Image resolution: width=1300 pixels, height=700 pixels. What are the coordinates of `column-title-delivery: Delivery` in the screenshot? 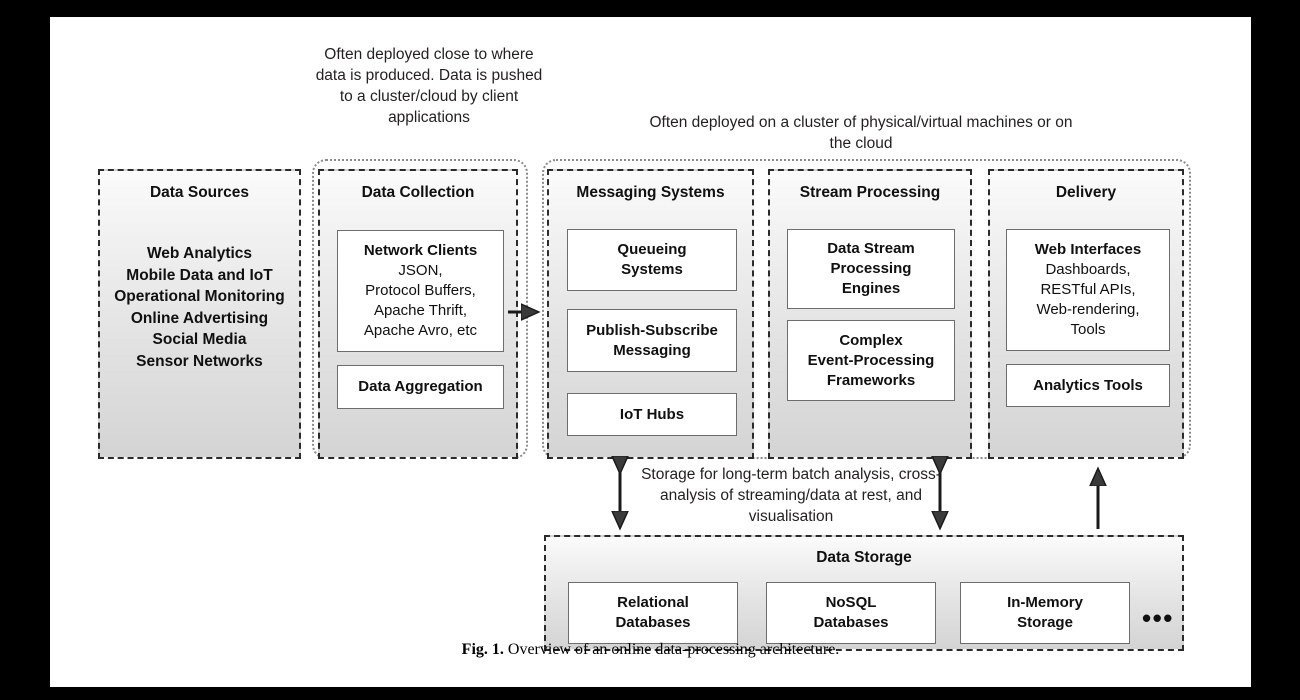 It's located at (1086, 192).